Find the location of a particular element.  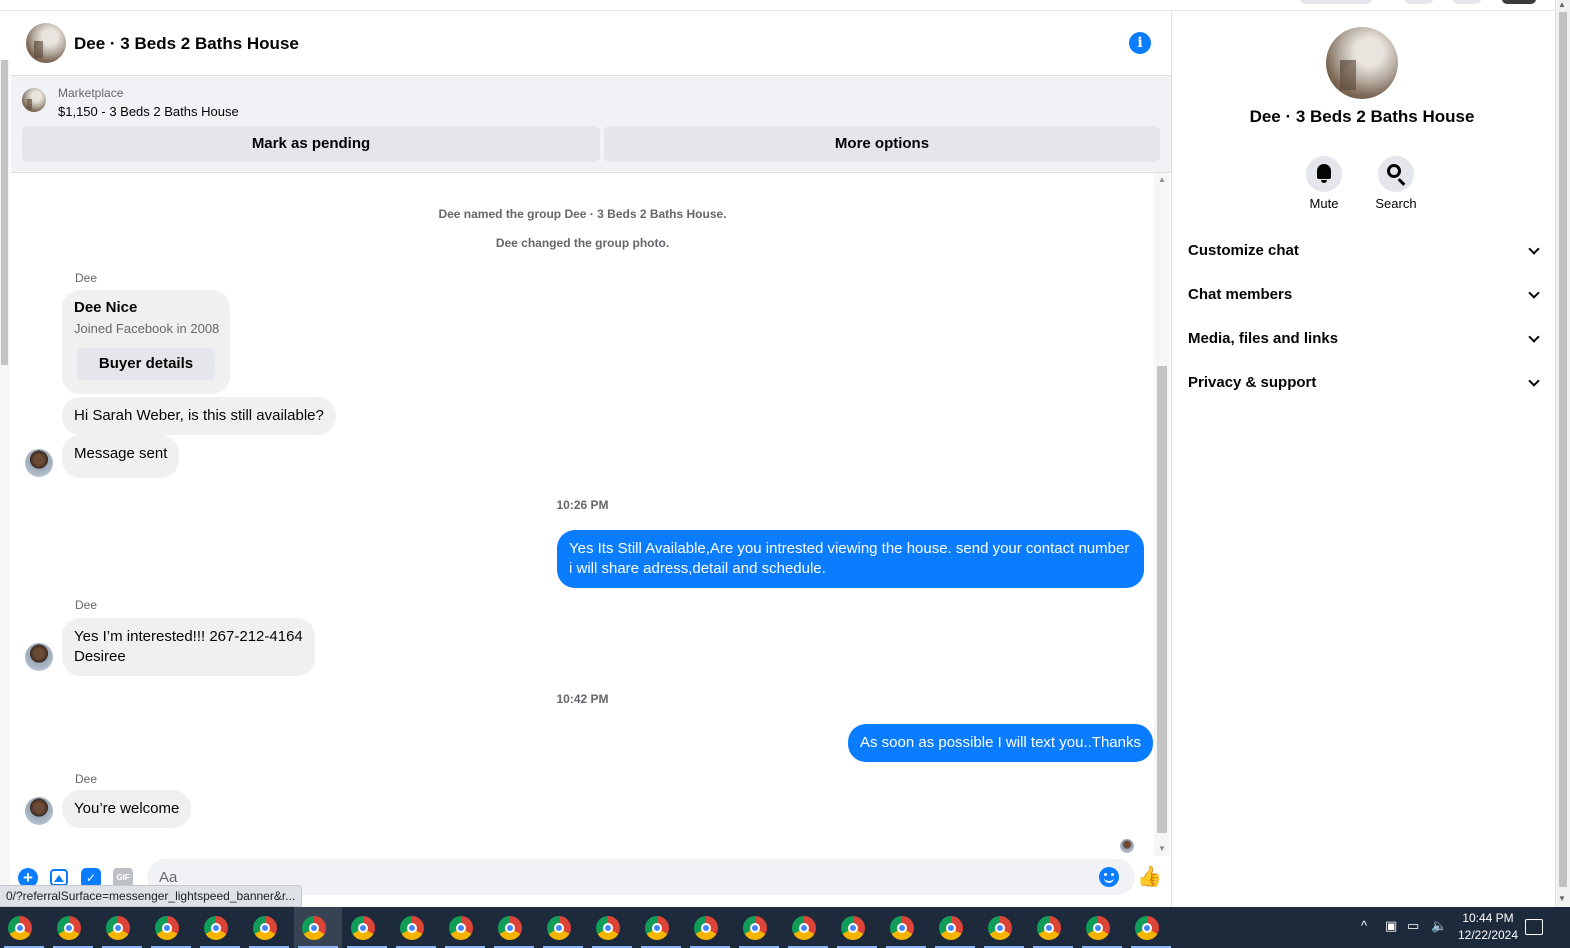

buyer-joined: Joined Facebook in 2008 is located at coordinates (147, 328).